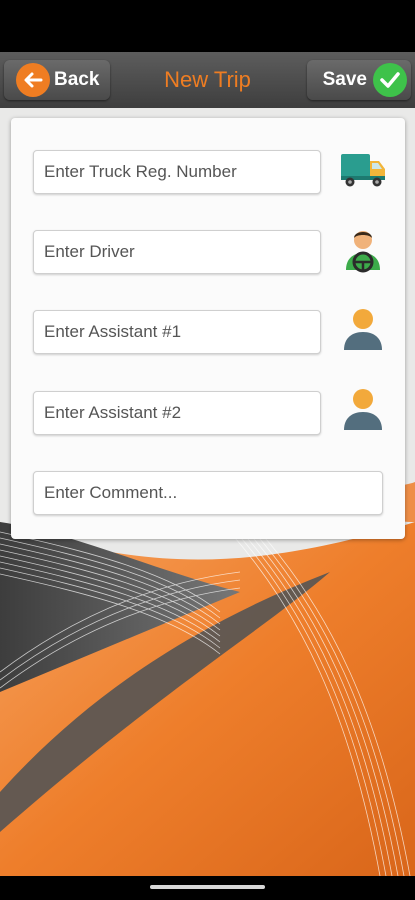  Describe the element at coordinates (177, 332) in the screenshot. I see `assistant-1-input` at that location.